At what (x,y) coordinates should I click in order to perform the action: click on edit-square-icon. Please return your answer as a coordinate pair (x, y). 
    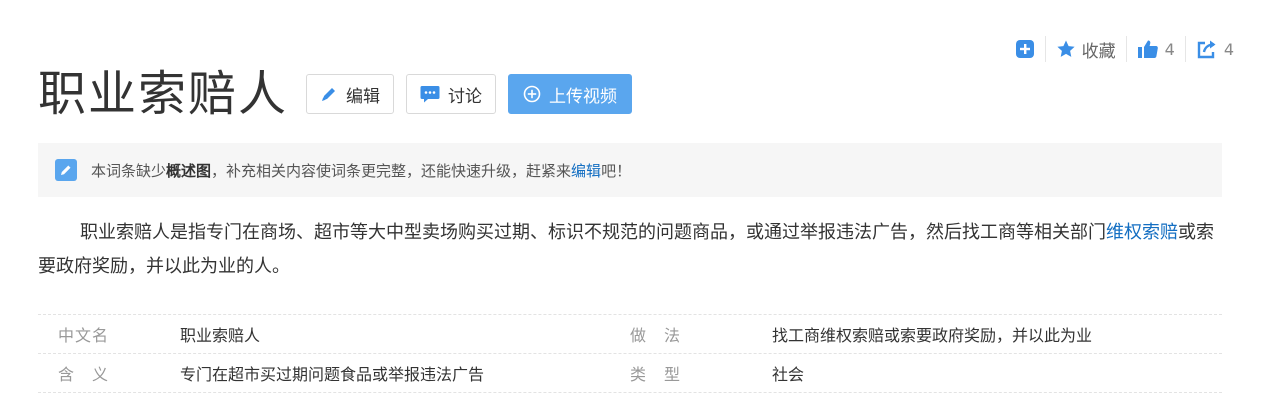
    Looking at the image, I should click on (66, 170).